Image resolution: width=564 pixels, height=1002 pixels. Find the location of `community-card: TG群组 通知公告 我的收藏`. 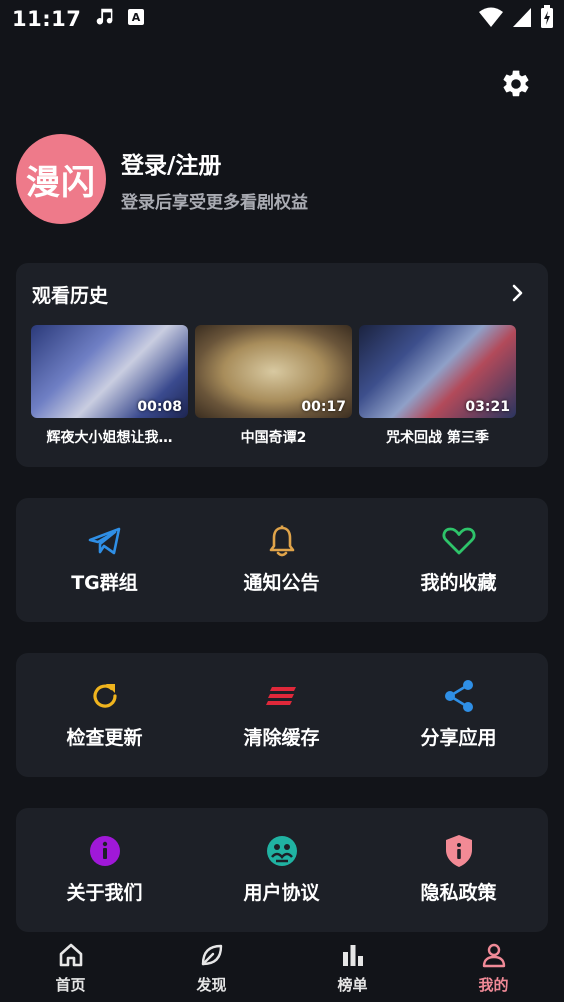

community-card: TG群组 通知公告 我的收藏 is located at coordinates (282, 560).